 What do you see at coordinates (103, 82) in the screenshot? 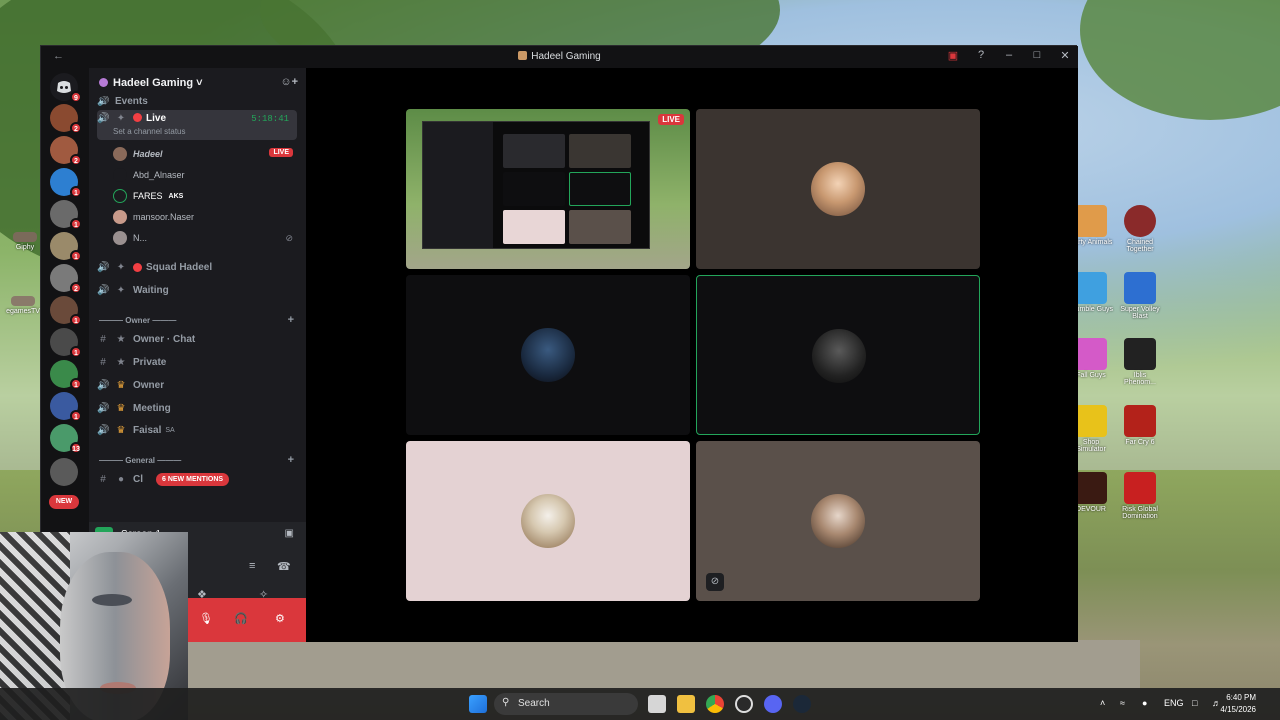
I see `guild-icon` at bounding box center [103, 82].